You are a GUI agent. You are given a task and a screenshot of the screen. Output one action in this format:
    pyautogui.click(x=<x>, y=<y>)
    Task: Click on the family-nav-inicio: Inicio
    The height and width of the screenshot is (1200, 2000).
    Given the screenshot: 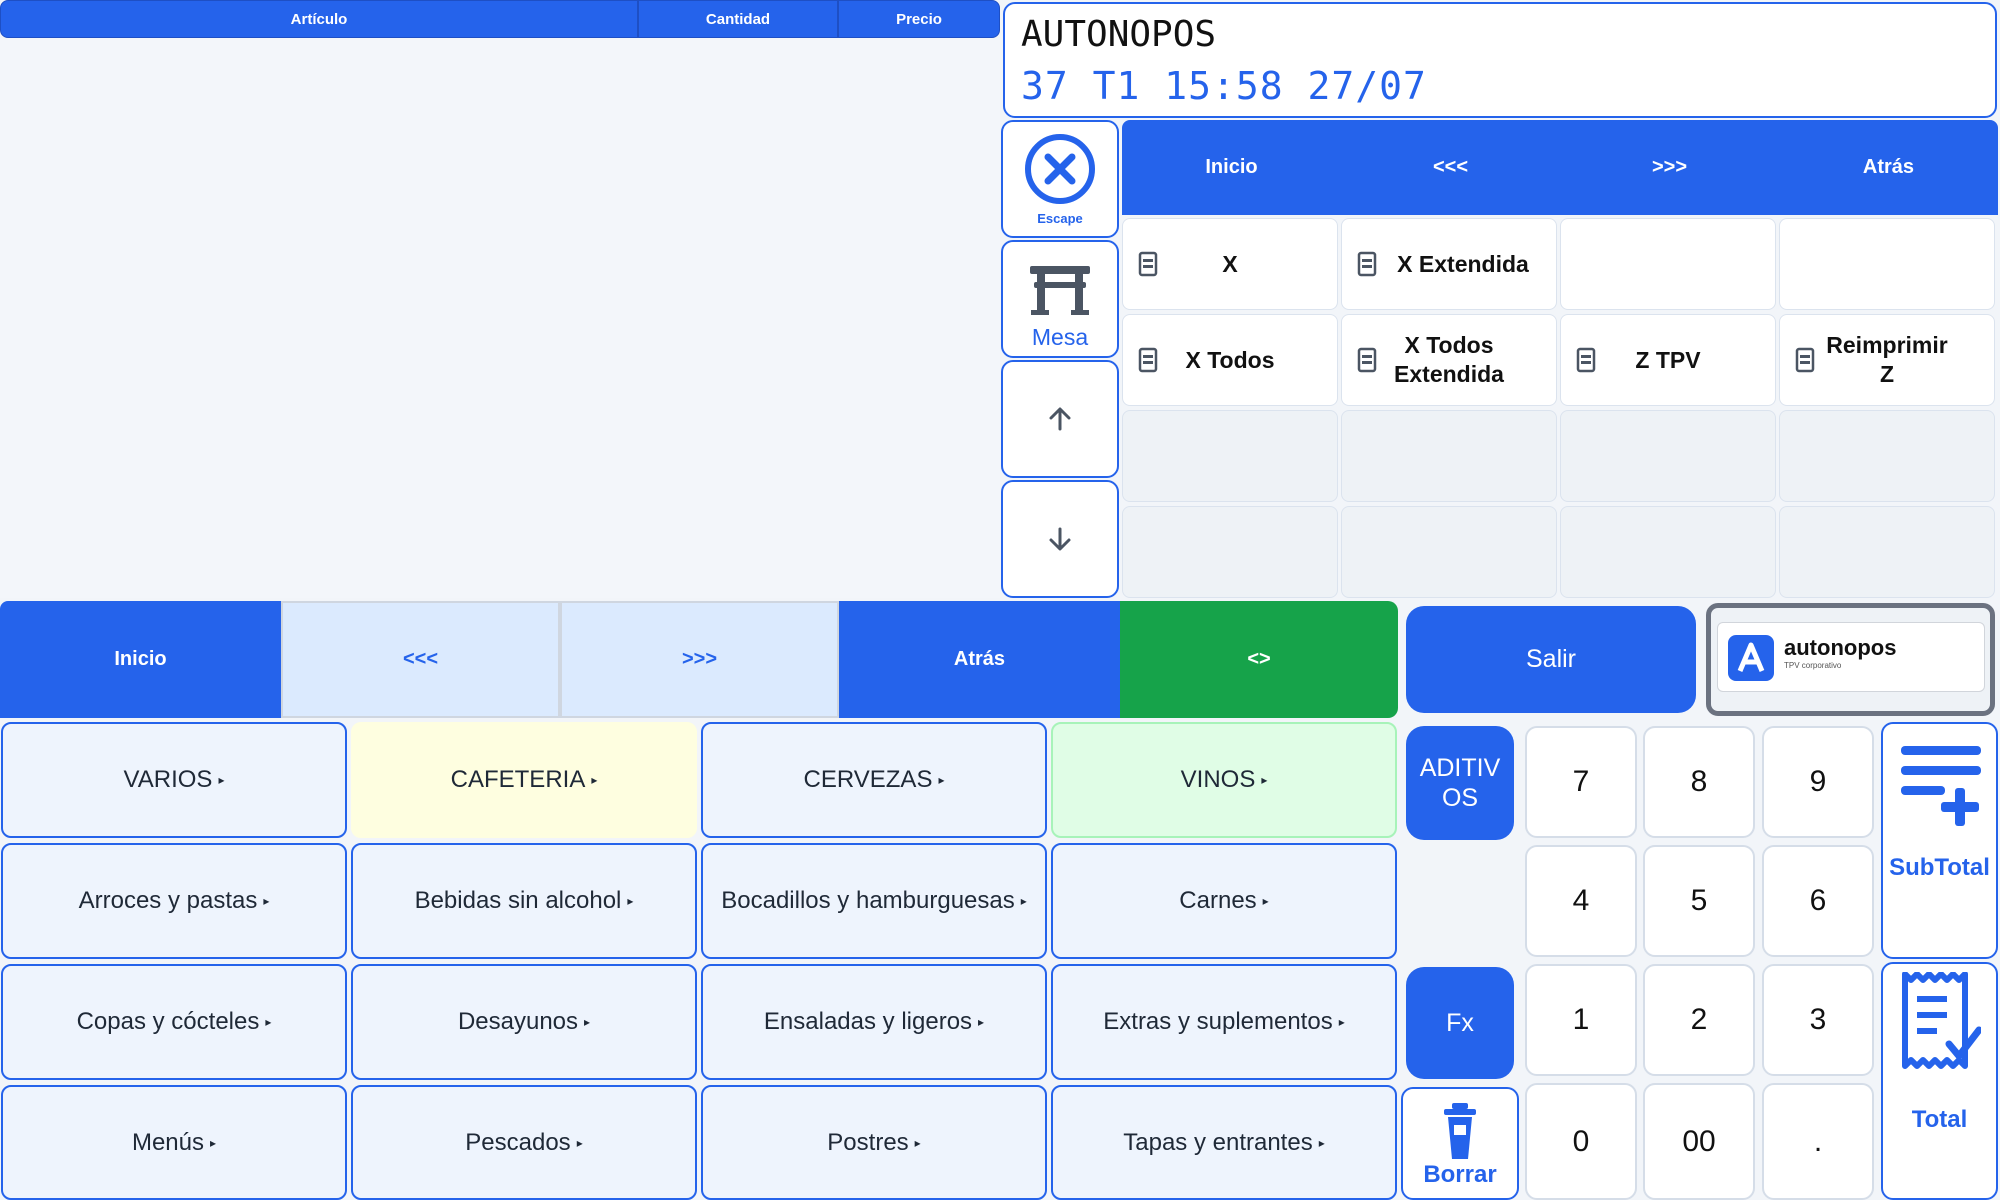 What is the action you would take?
    pyautogui.click(x=140, y=659)
    